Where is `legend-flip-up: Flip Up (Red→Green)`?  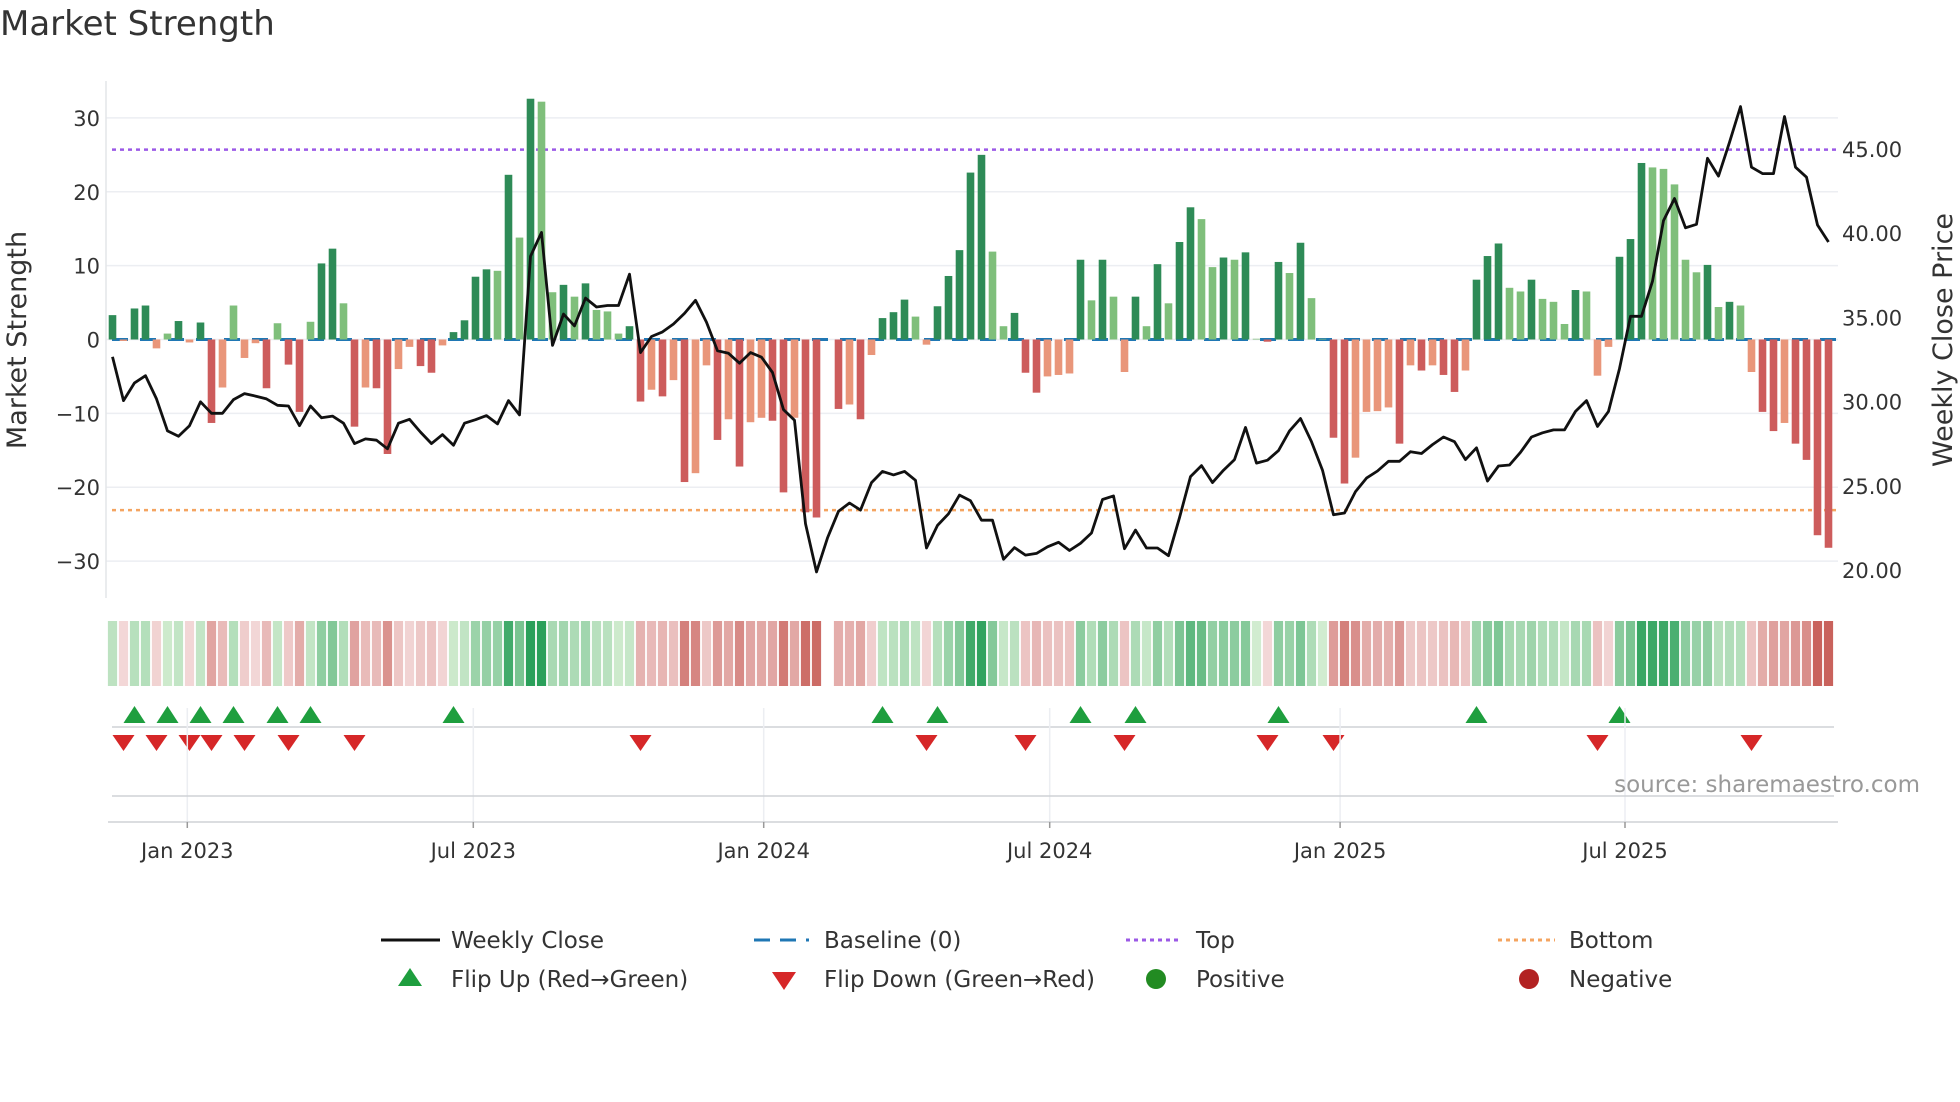
legend-flip-up: Flip Up (Red→Green) is located at coordinates (569, 980).